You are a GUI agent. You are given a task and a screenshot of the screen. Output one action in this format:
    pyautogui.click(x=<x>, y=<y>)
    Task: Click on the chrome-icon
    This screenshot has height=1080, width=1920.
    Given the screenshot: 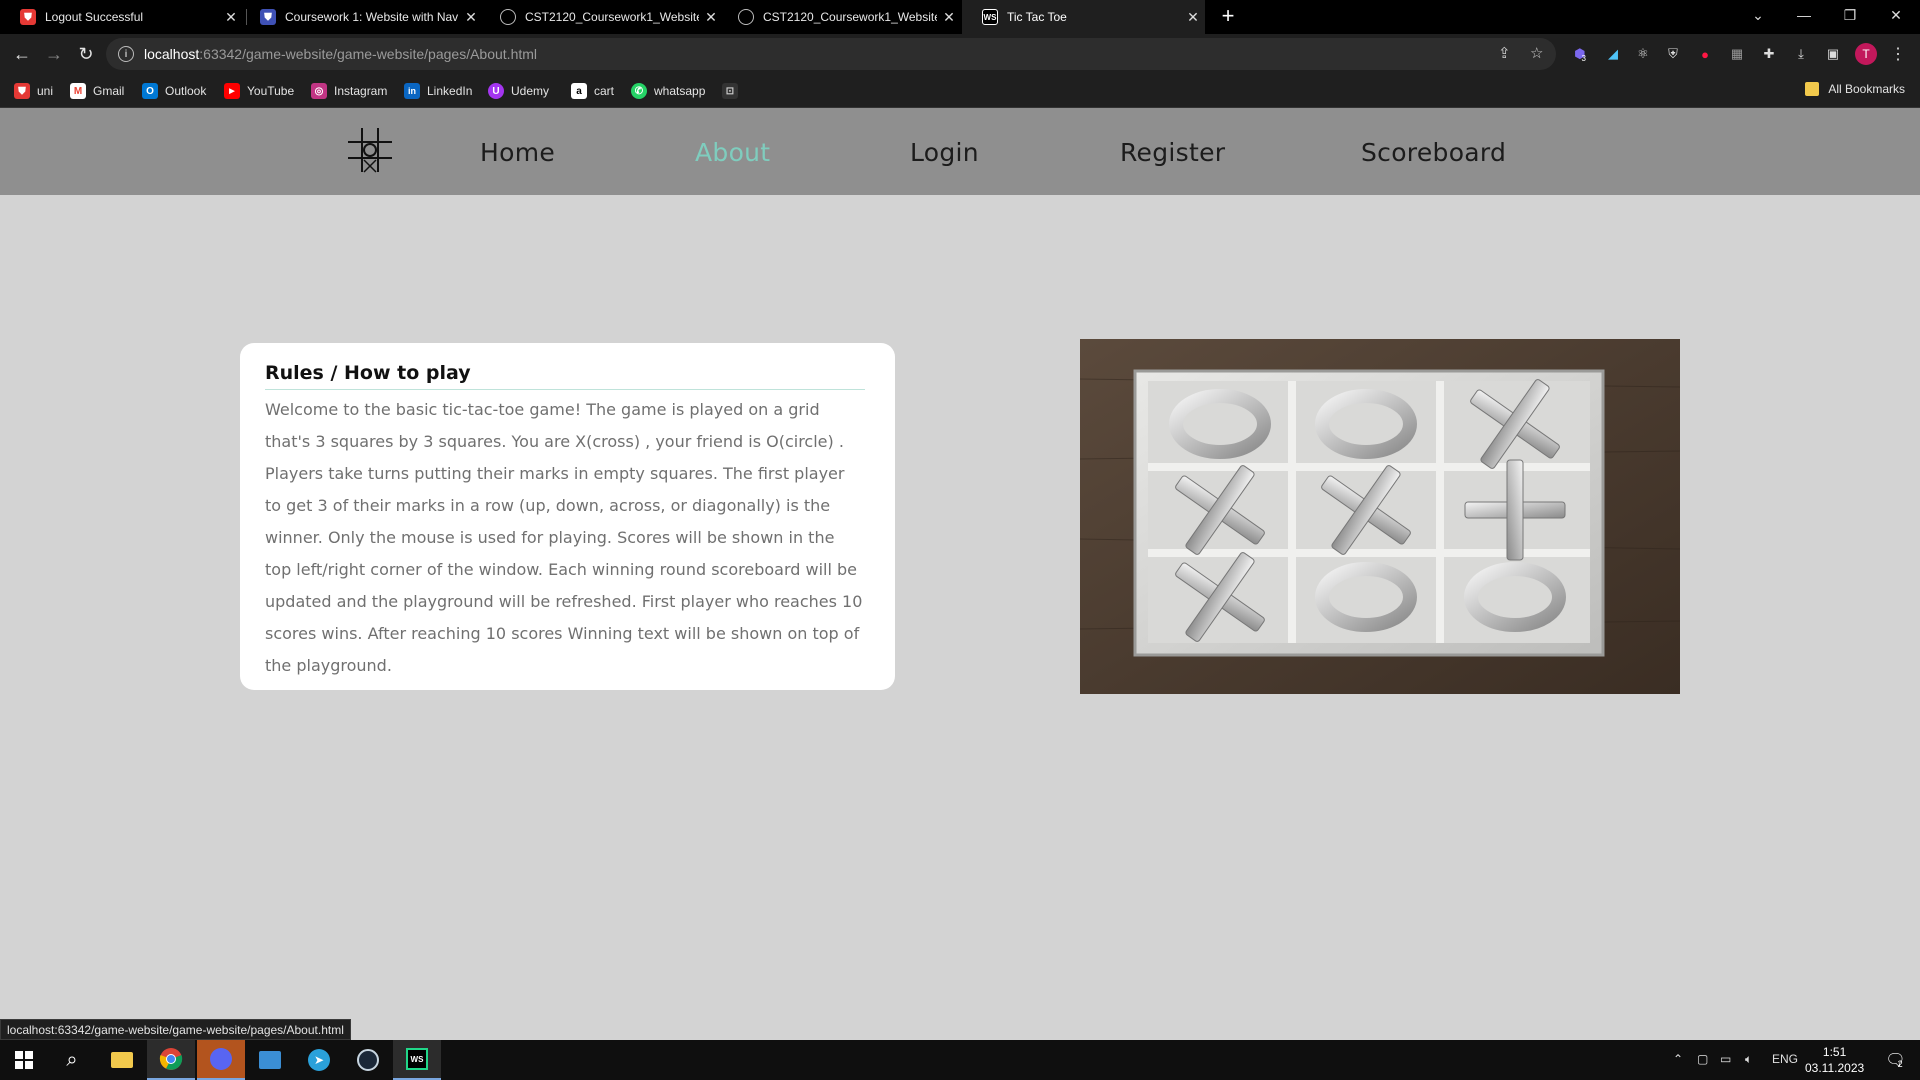 What is the action you would take?
    pyautogui.click(x=171, y=1060)
    